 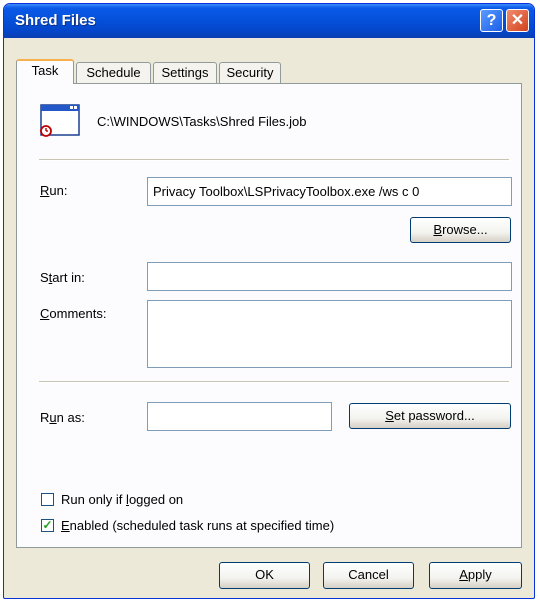 What do you see at coordinates (62, 417) in the screenshot?
I see `run-as-label: Run as:` at bounding box center [62, 417].